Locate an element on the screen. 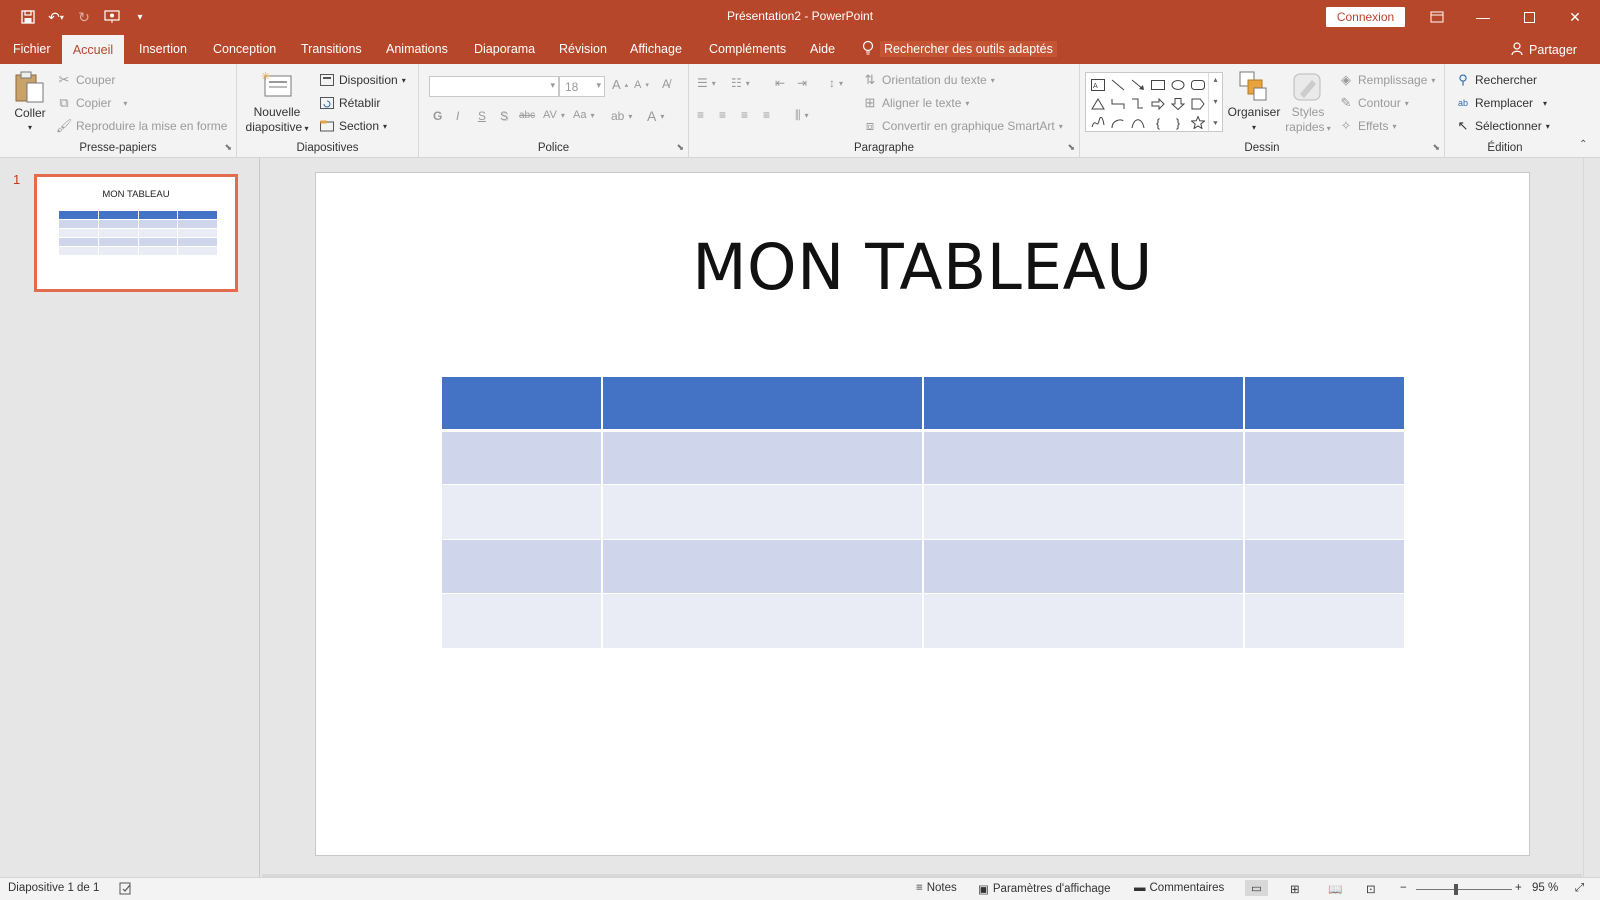 This screenshot has width=1600, height=900. align-text-button: ⊞ Aligner le texte ▾ is located at coordinates (916, 103).